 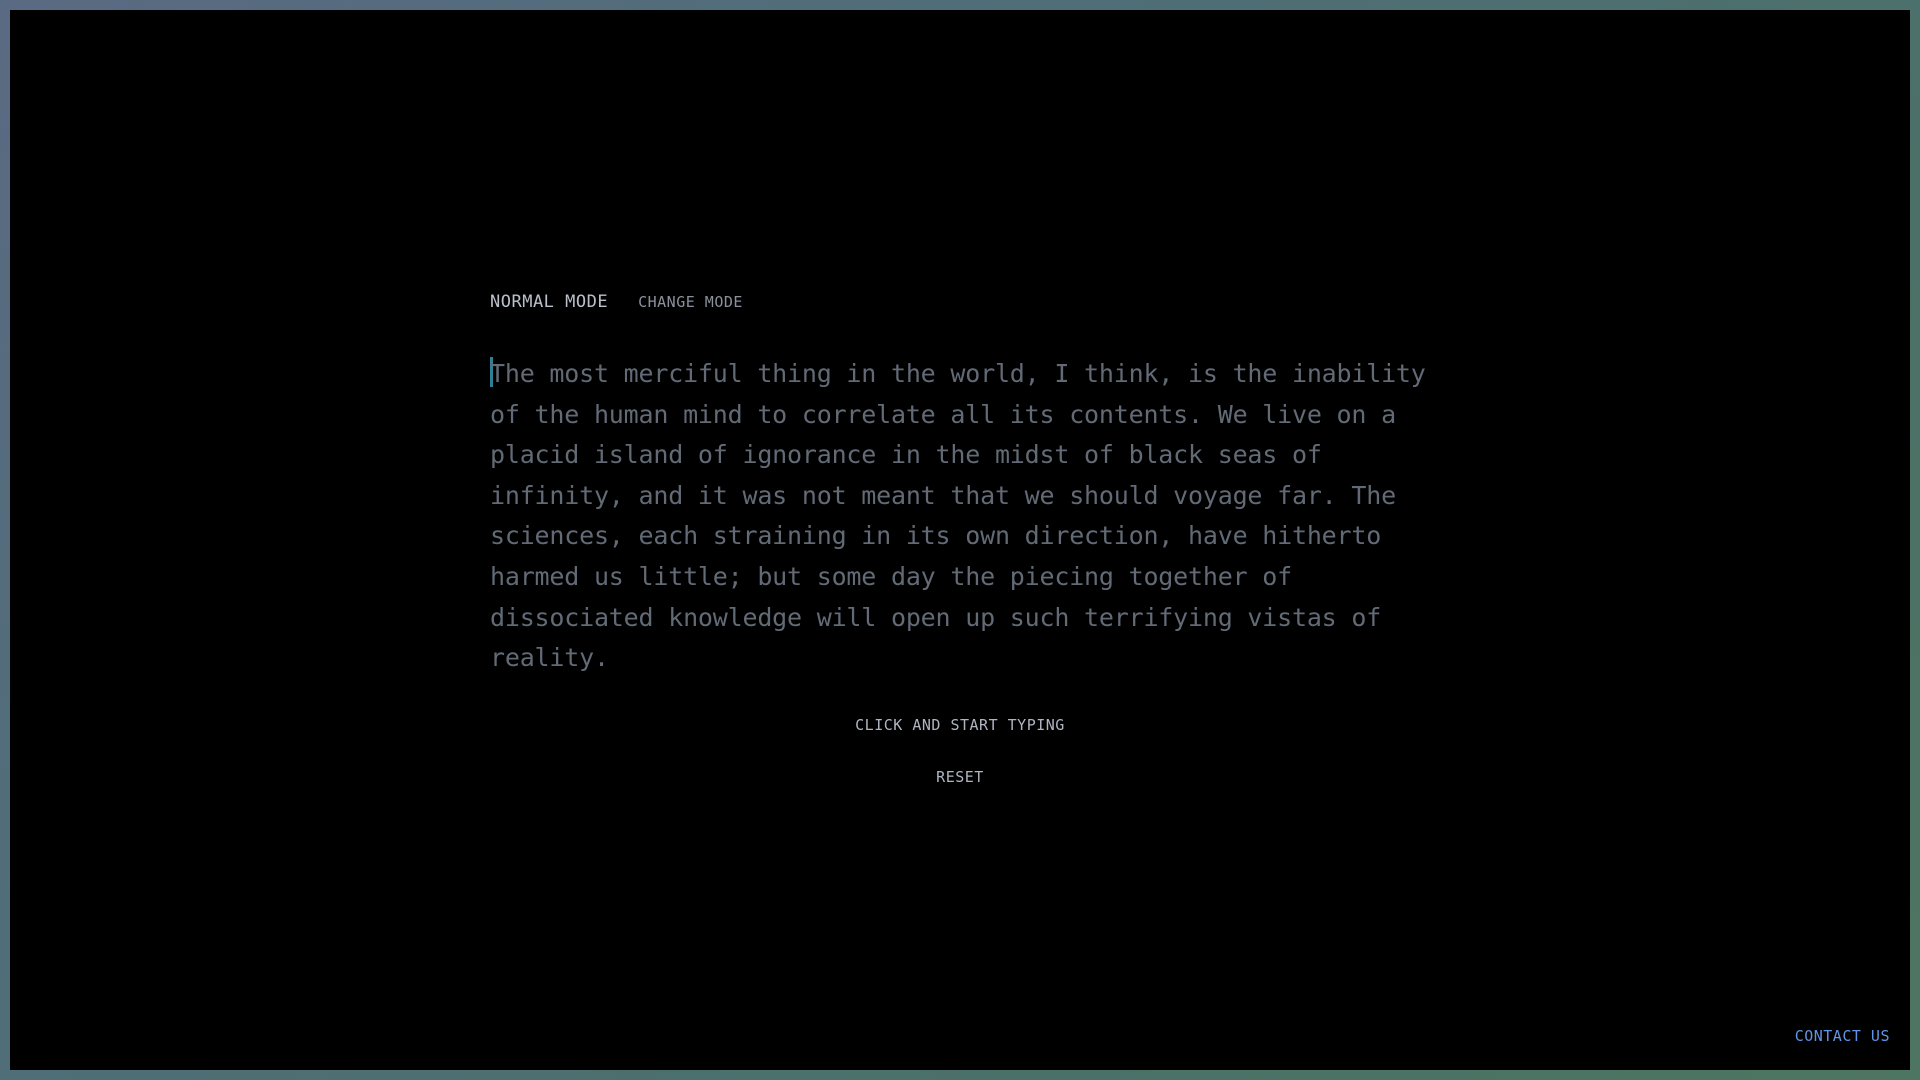 I want to click on change-mode-button: CHANGE MODE, so click(x=690, y=302).